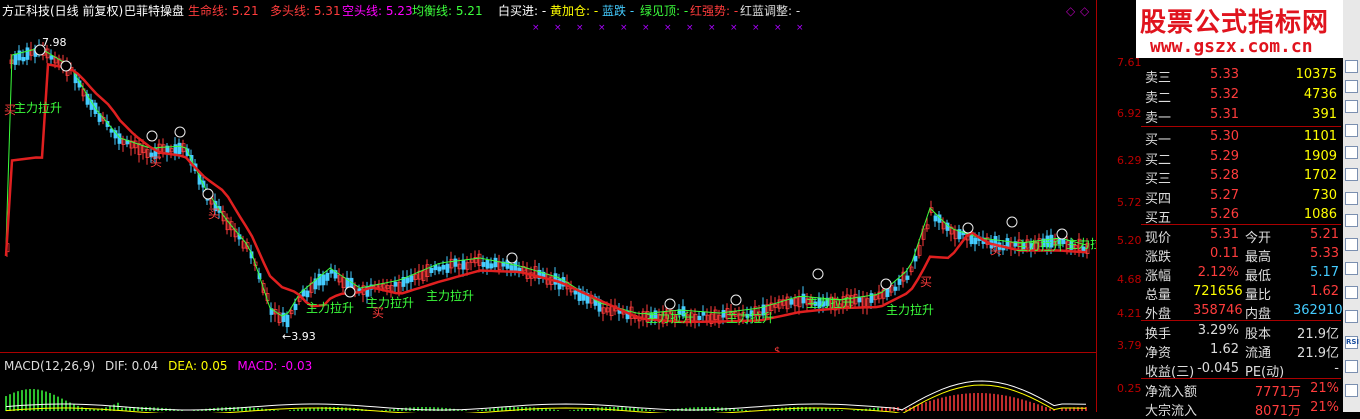 The image size is (1360, 419). I want to click on quote-price: 5.33, so click(1224, 74).